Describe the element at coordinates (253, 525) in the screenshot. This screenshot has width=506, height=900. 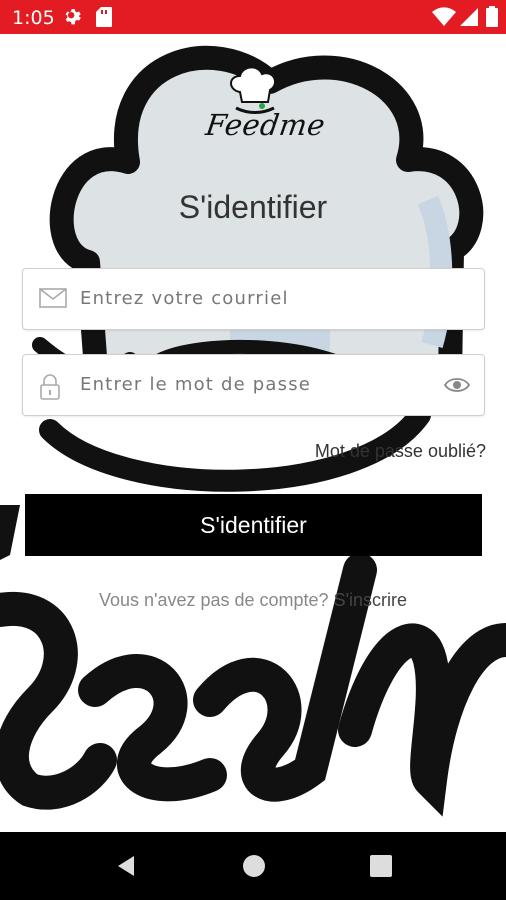
I see `login-button: S'identifier` at that location.